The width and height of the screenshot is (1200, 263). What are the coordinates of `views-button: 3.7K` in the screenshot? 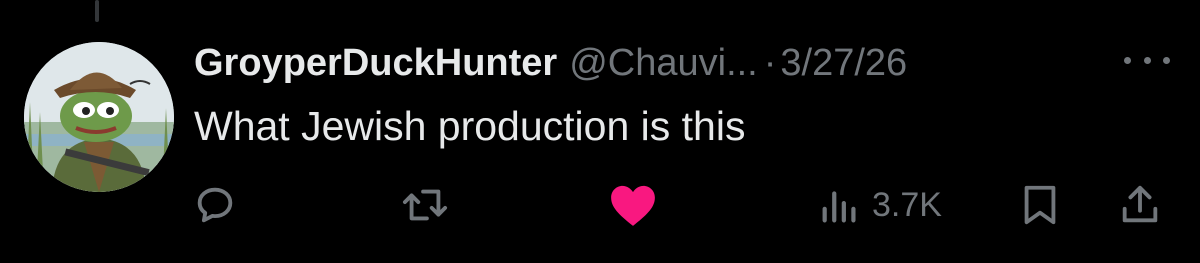 It's located at (880, 205).